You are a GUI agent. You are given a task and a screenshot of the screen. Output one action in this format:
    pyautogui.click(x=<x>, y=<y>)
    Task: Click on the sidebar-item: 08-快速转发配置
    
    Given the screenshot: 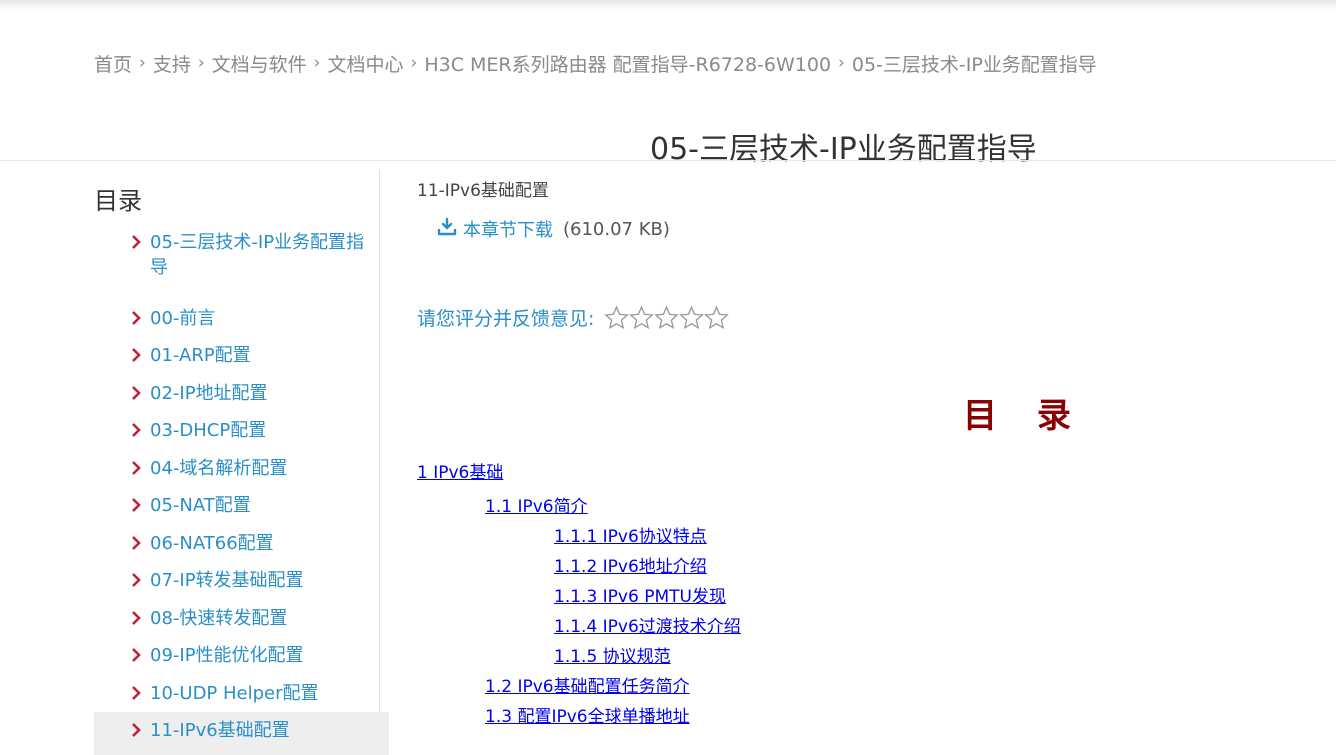 What is the action you would take?
    pyautogui.click(x=241, y=618)
    